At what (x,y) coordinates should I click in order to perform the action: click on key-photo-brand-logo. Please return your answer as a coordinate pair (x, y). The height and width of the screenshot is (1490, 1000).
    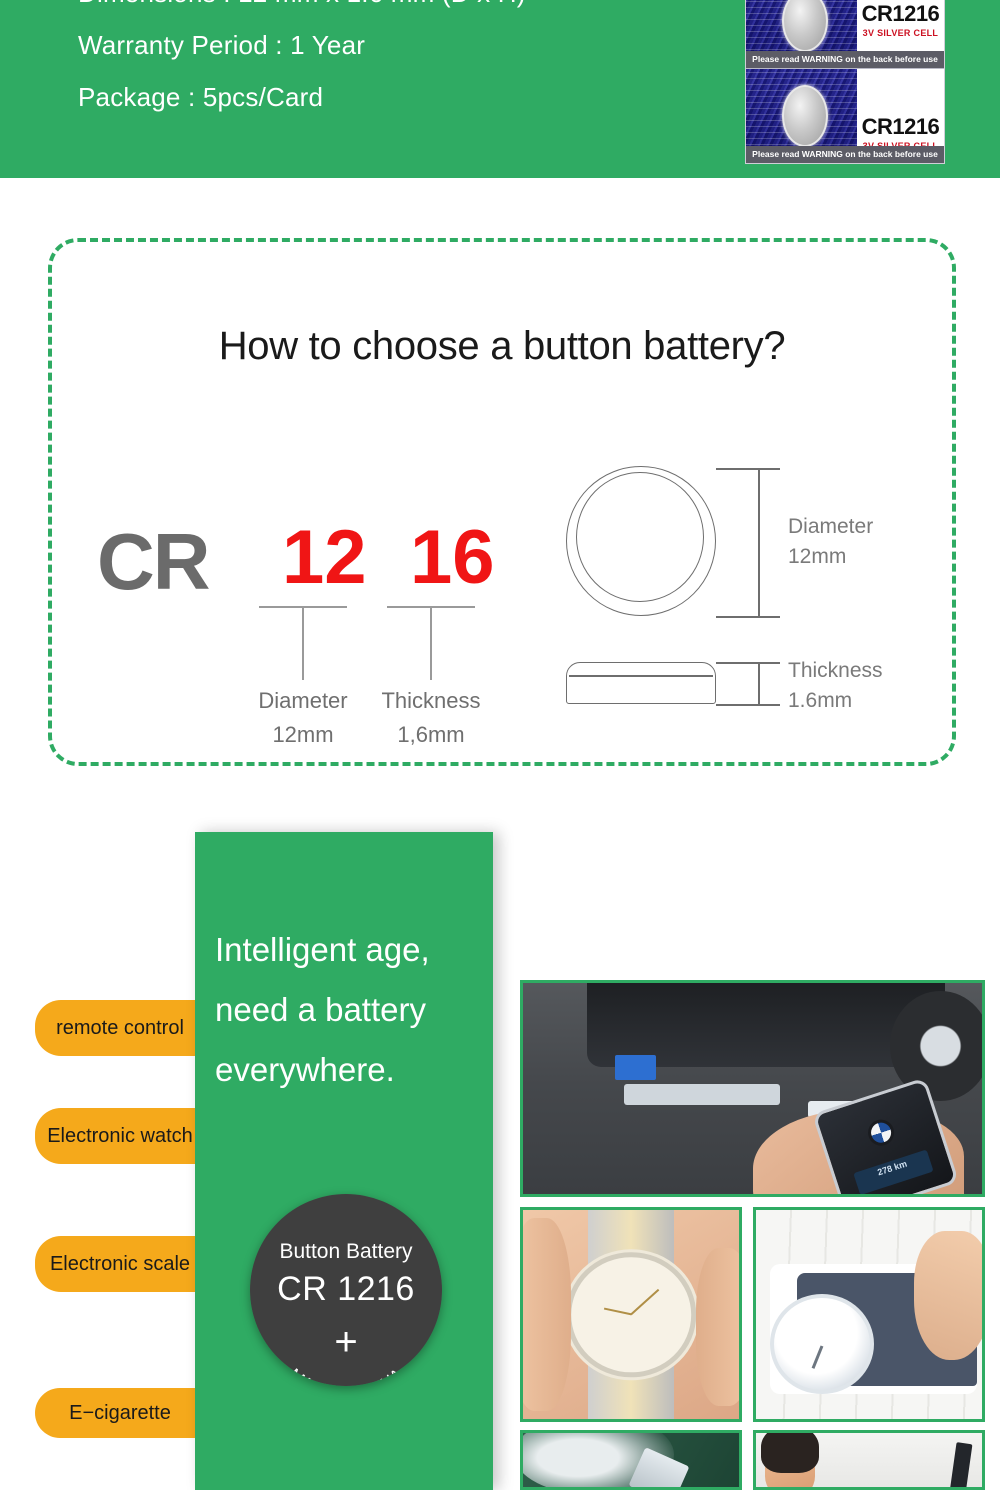
    Looking at the image, I should click on (881, 1132).